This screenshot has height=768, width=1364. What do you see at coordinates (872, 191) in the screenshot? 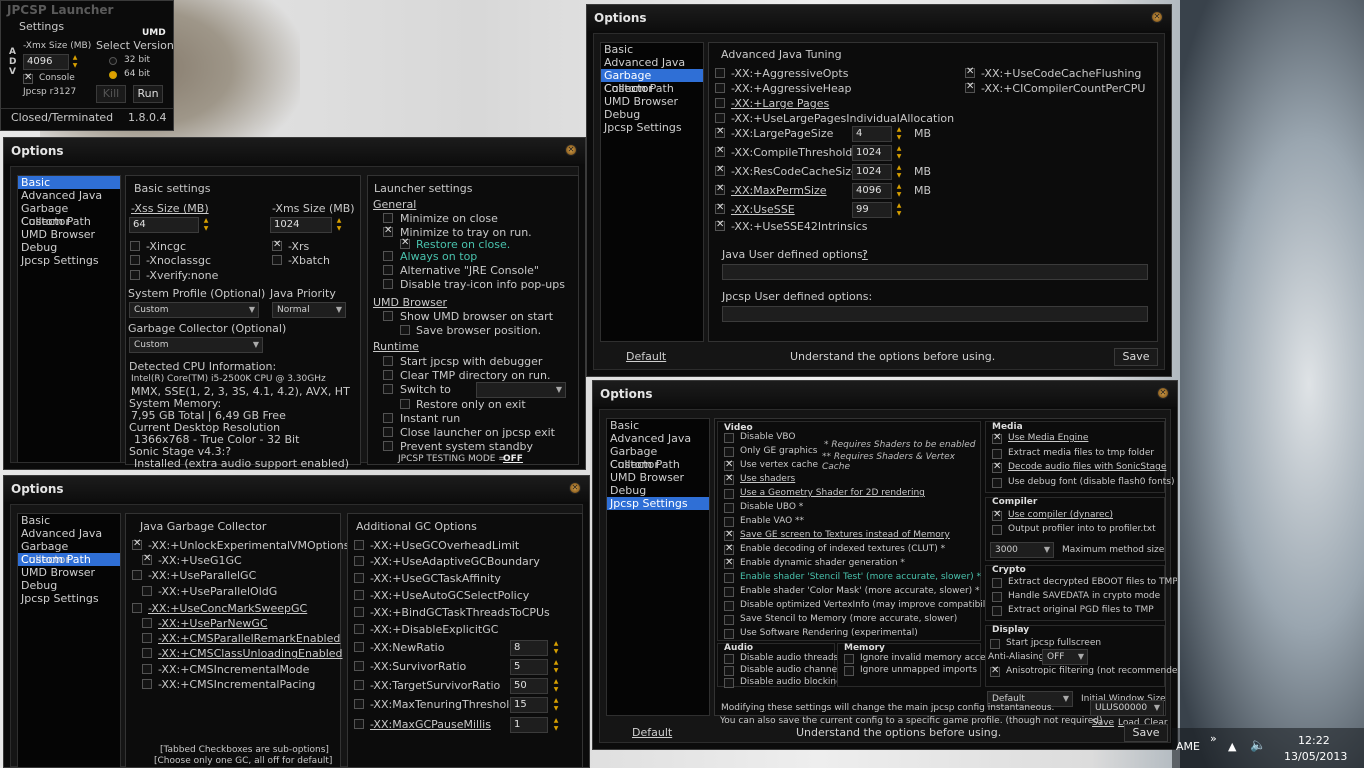
I see `advjava-value-input-3: 4096` at bounding box center [872, 191].